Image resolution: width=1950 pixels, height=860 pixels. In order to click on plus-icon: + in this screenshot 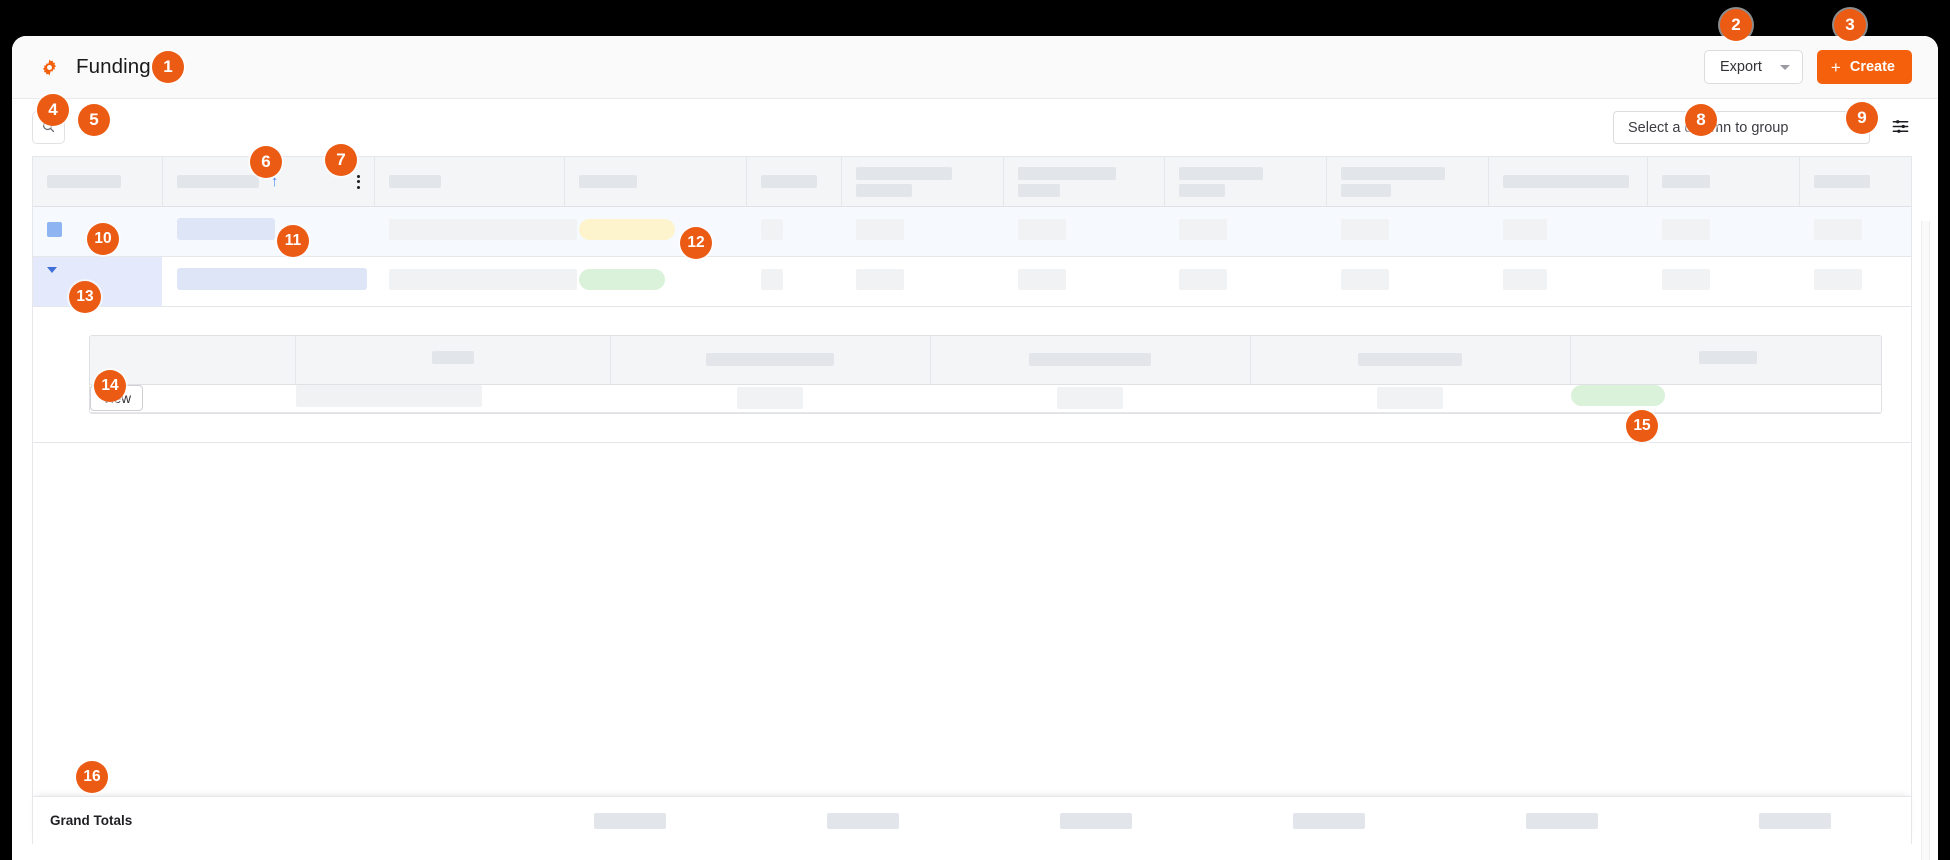, I will do `click(1835, 67)`.